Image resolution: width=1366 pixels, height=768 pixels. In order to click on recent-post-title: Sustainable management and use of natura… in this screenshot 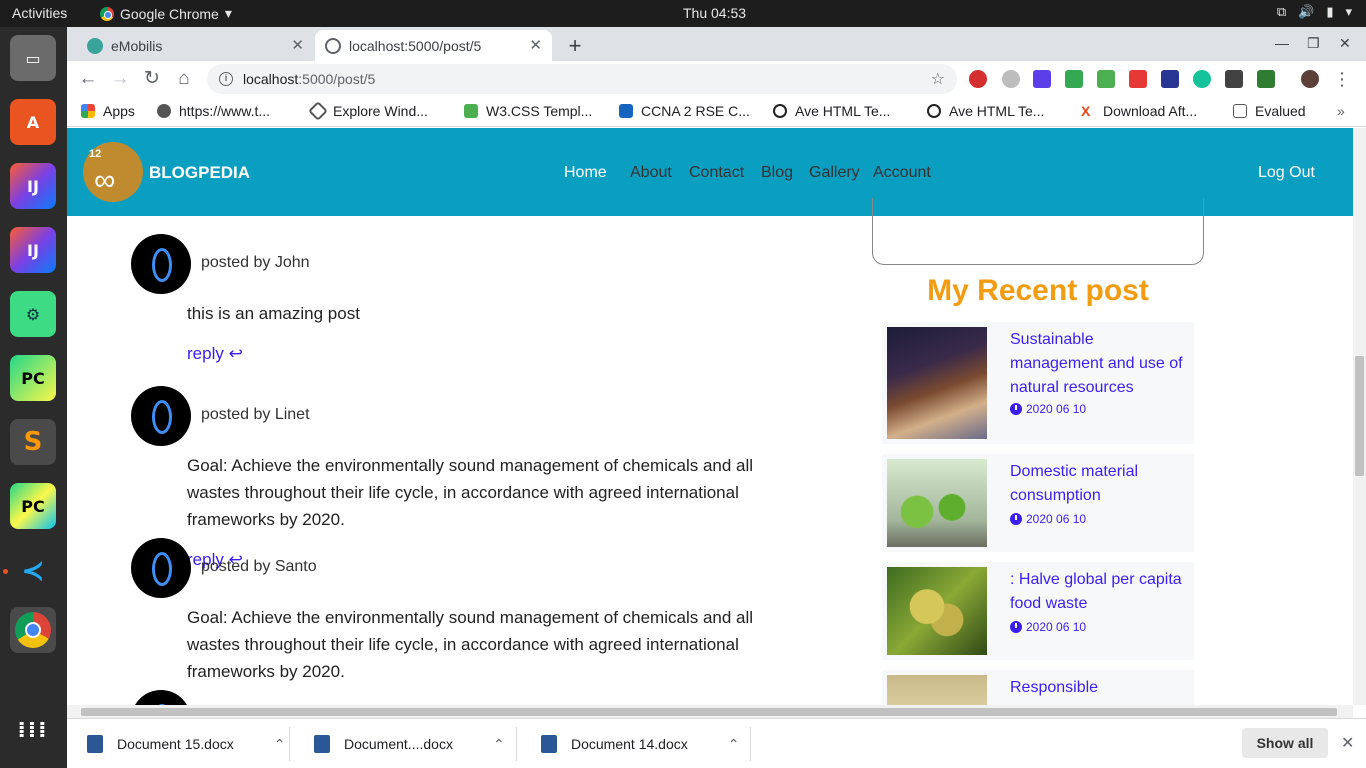, I will do `click(1100, 364)`.